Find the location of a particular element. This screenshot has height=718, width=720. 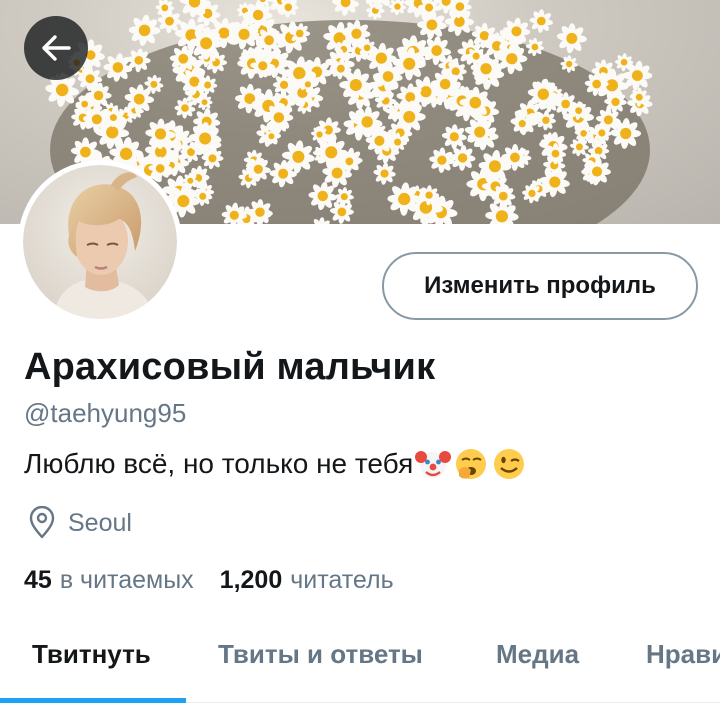

winking-face-emoji is located at coordinates (509, 464).